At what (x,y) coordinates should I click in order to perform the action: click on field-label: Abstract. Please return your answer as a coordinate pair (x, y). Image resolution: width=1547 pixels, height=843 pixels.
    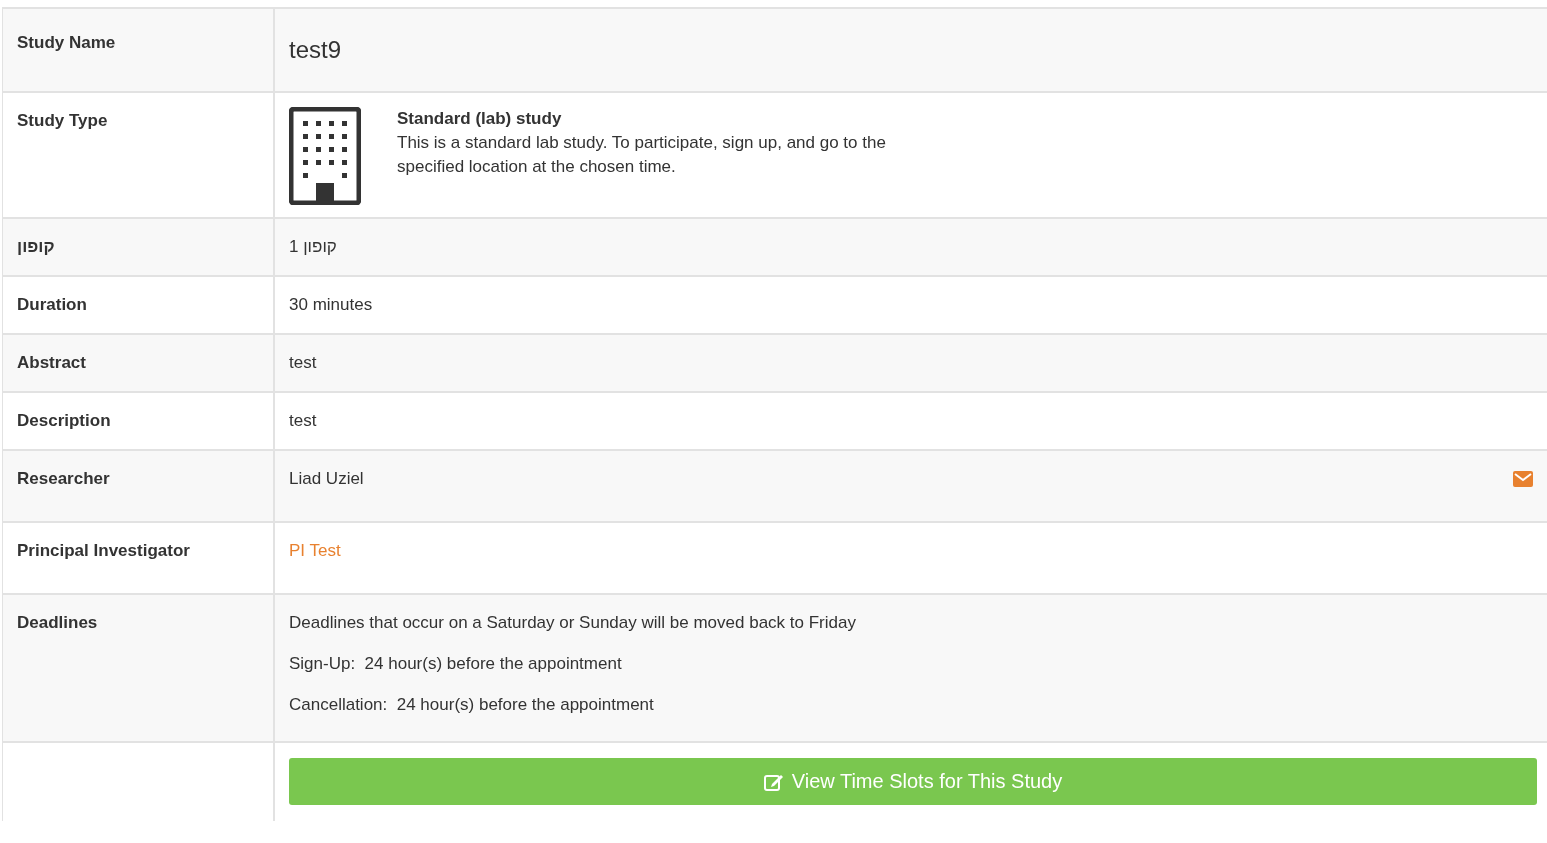
    Looking at the image, I should click on (139, 364).